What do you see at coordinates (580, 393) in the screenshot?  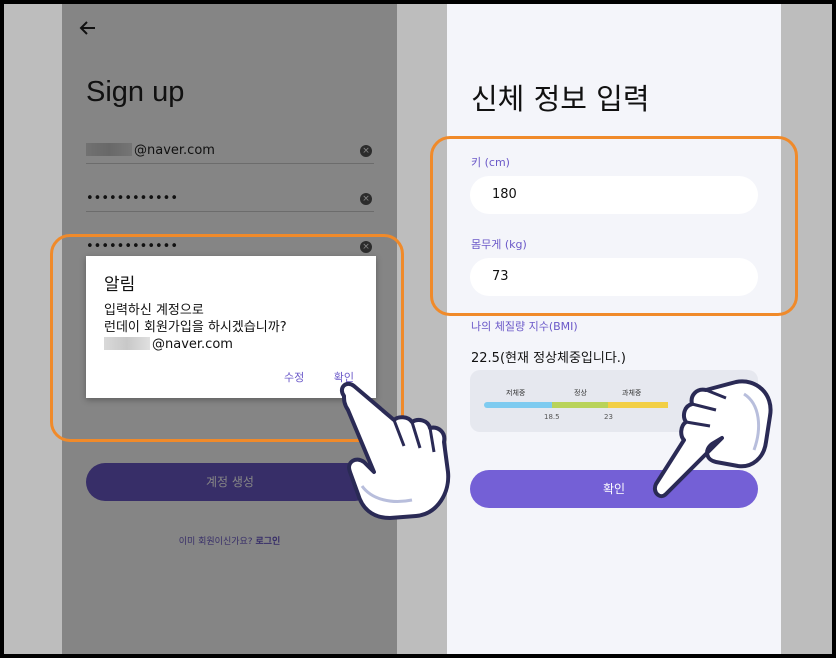 I see `bmi-category-normal: 정상` at bounding box center [580, 393].